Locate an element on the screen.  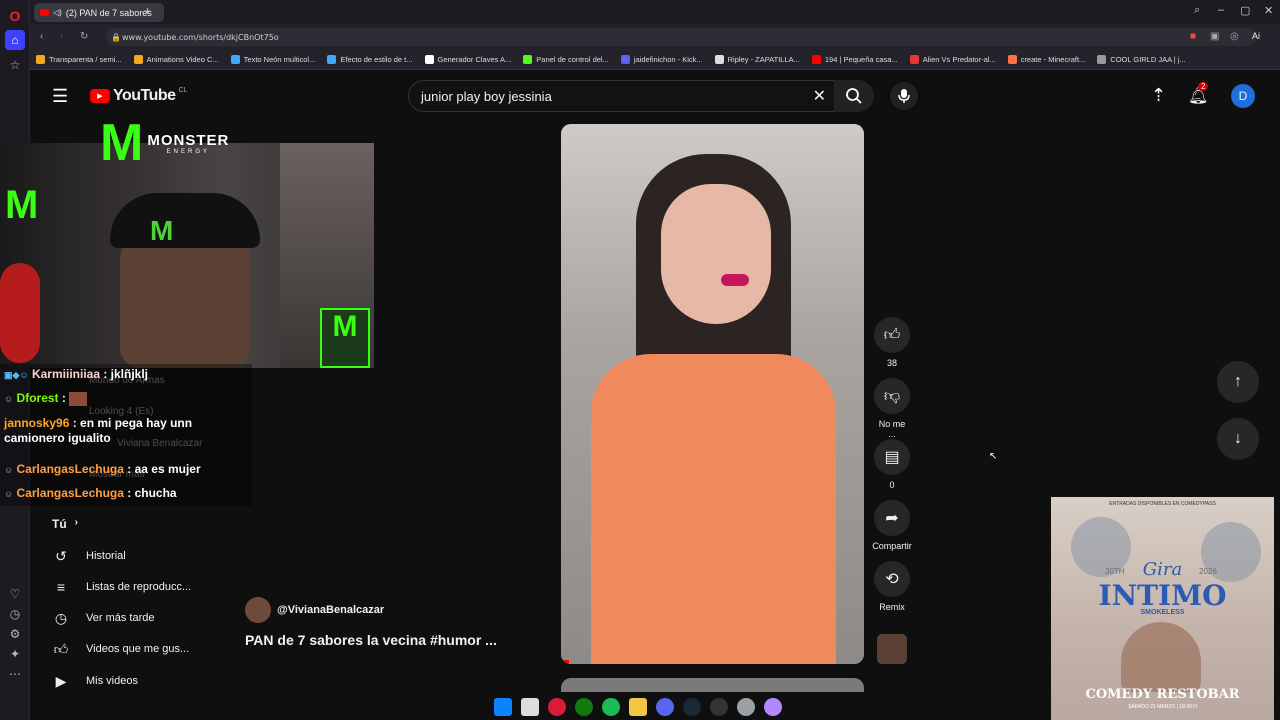
maximize-button: ▢ is located at coordinates (1245, 10).